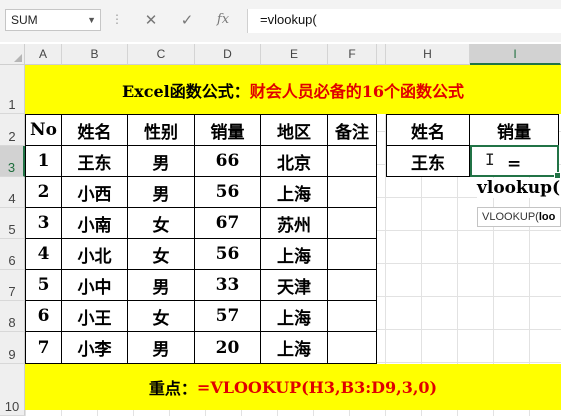 This screenshot has width=561, height=416. I want to click on check-icon: ✓, so click(187, 20).